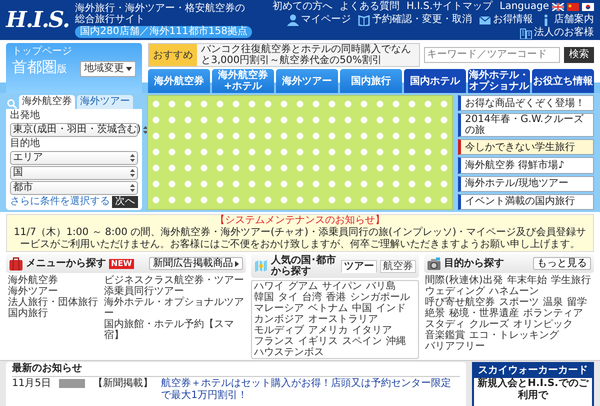  I want to click on search-button: 検索, so click(579, 55).